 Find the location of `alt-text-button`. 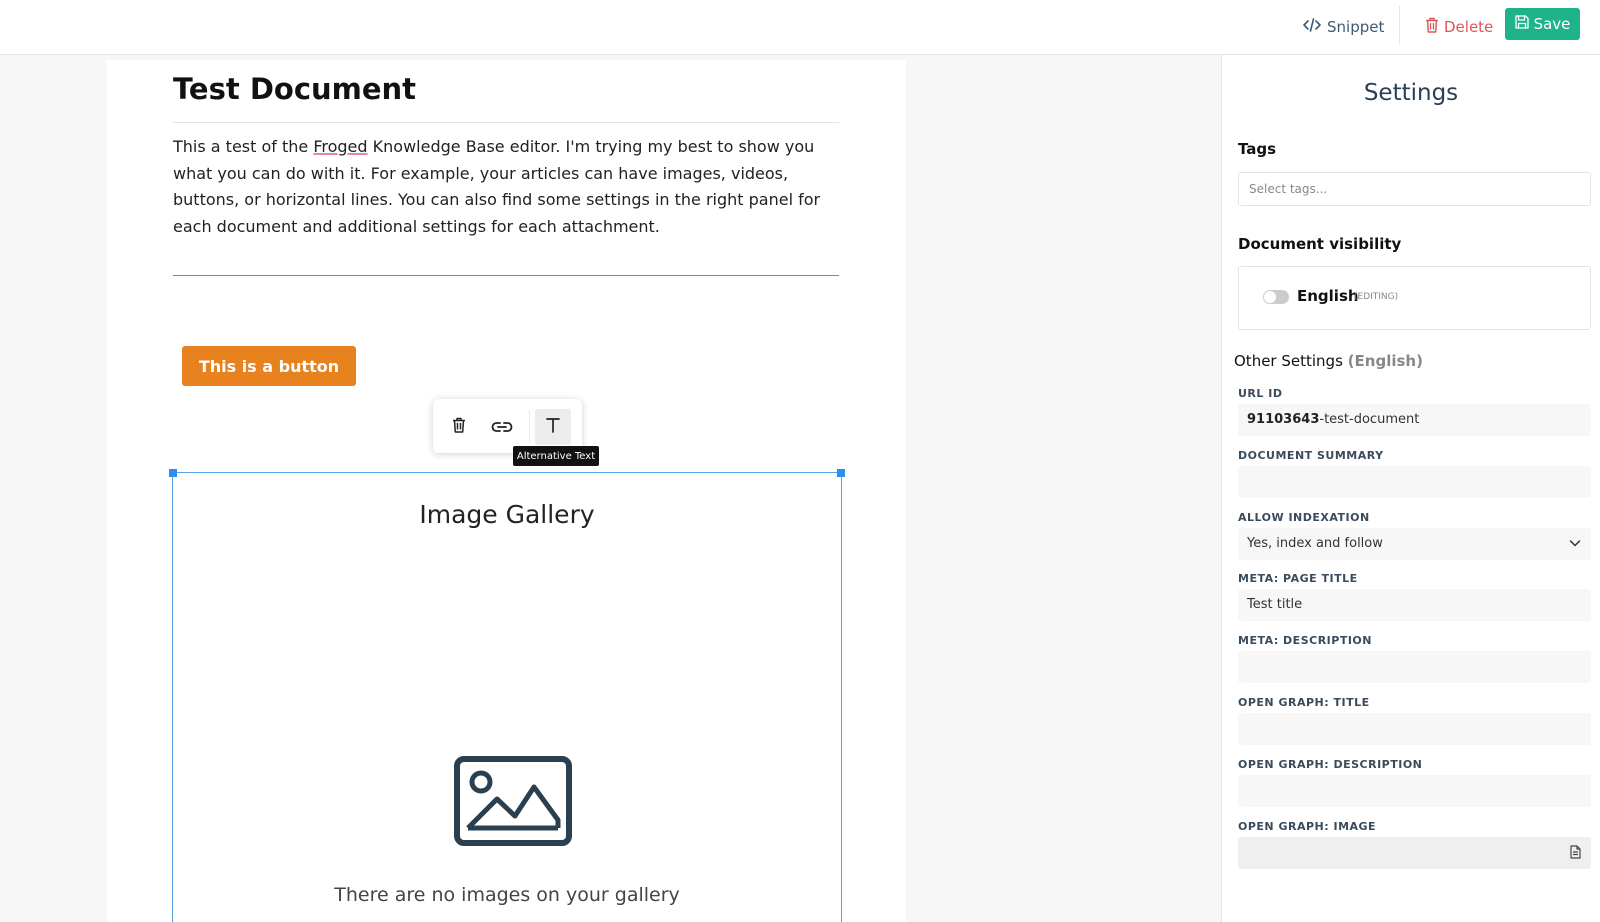

alt-text-button is located at coordinates (553, 427).